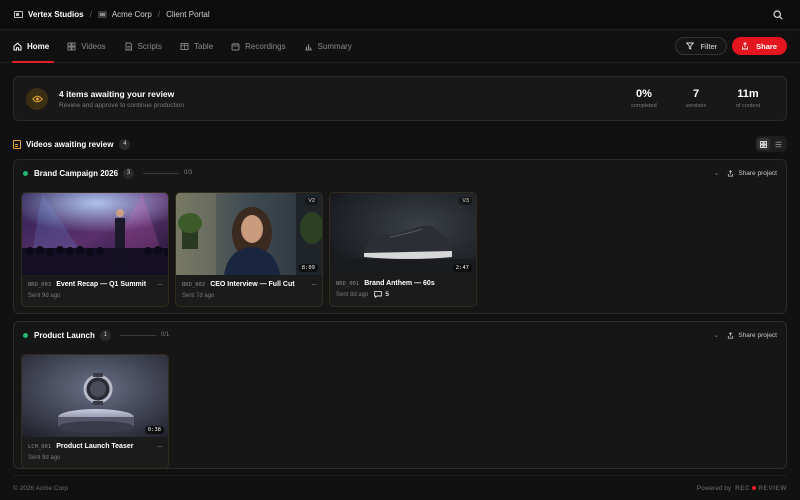  I want to click on stat-value: 0%, so click(644, 94).